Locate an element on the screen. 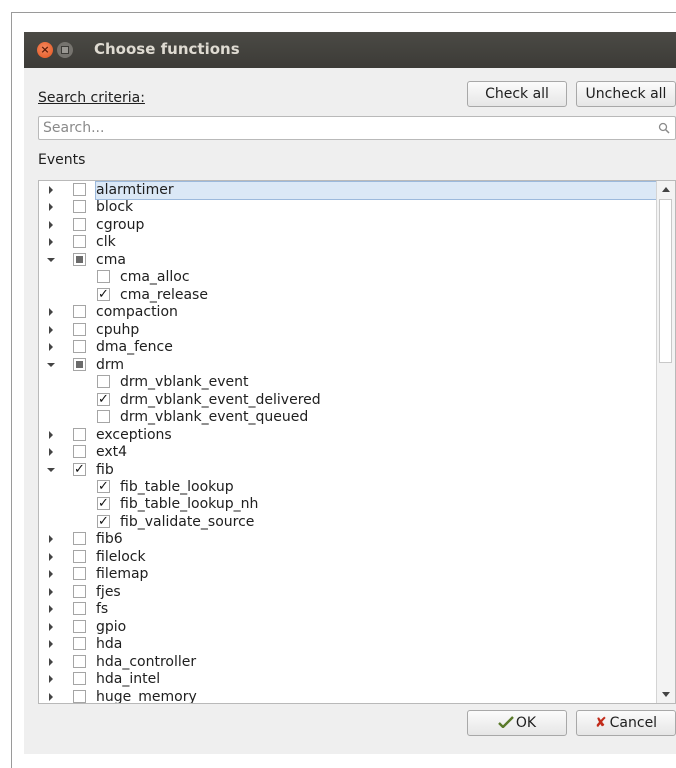 Image resolution: width=676 pixels, height=768 pixels. tree-category-row: fib6 is located at coordinates (347, 539).